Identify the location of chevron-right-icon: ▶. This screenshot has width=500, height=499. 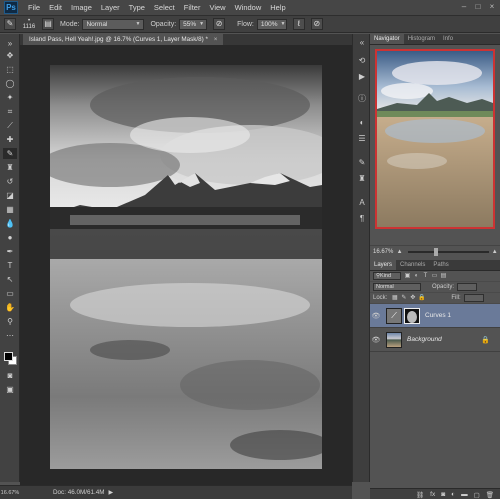
(110, 492).